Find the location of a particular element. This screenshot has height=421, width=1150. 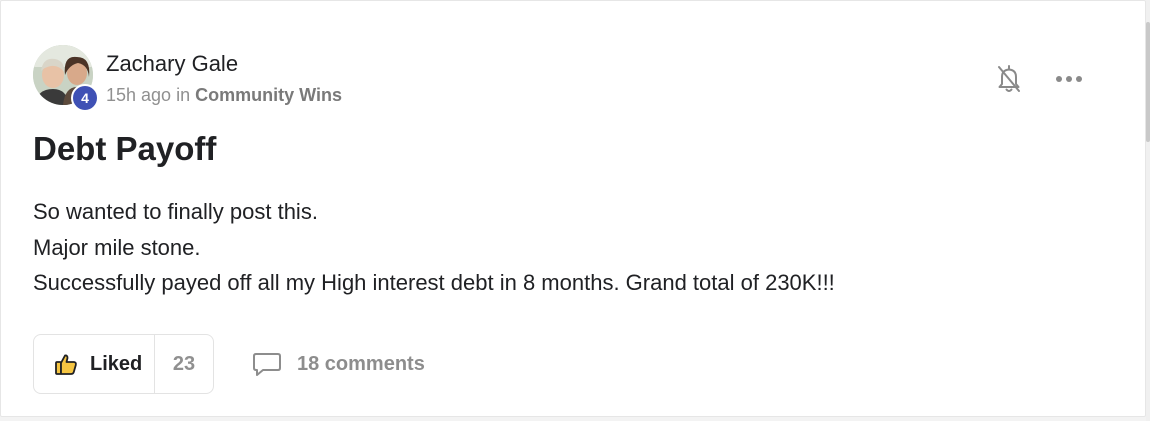

comments-button: 18 comments is located at coordinates (338, 364).